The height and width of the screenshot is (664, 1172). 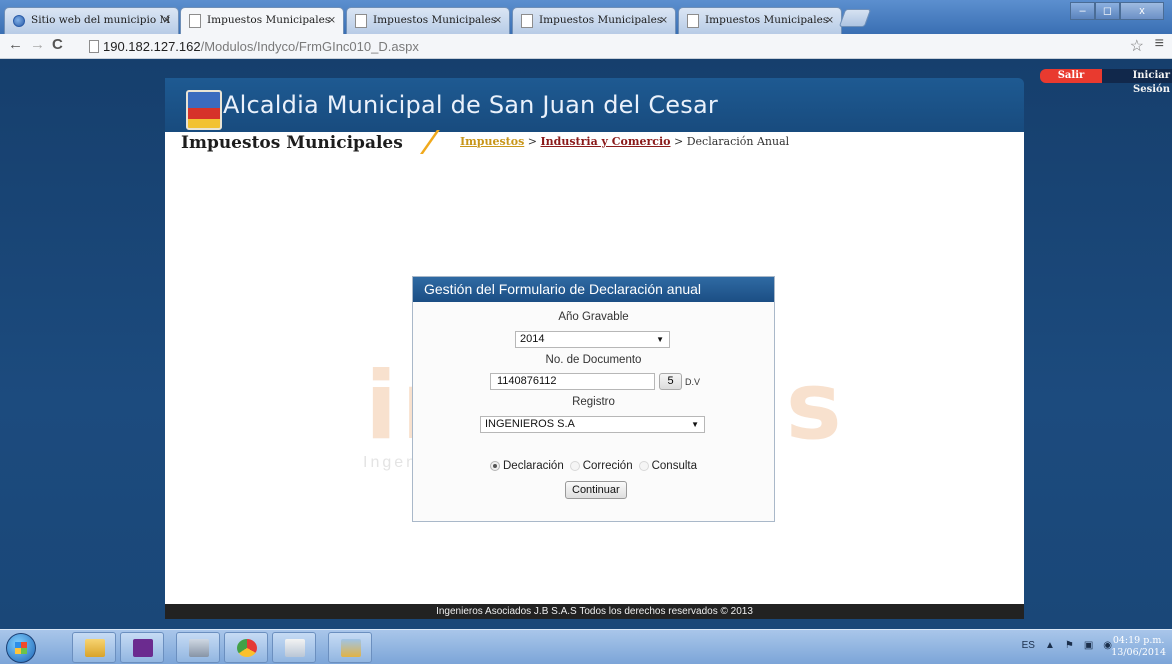 What do you see at coordinates (530, 424) in the screenshot?
I see `registro-select-value: INGENIEROS S.A` at bounding box center [530, 424].